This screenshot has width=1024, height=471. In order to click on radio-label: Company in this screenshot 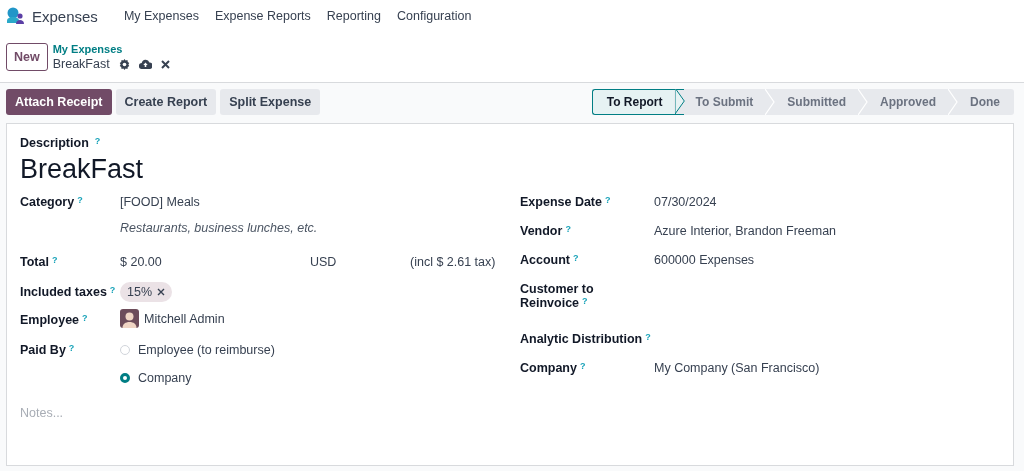, I will do `click(165, 378)`.